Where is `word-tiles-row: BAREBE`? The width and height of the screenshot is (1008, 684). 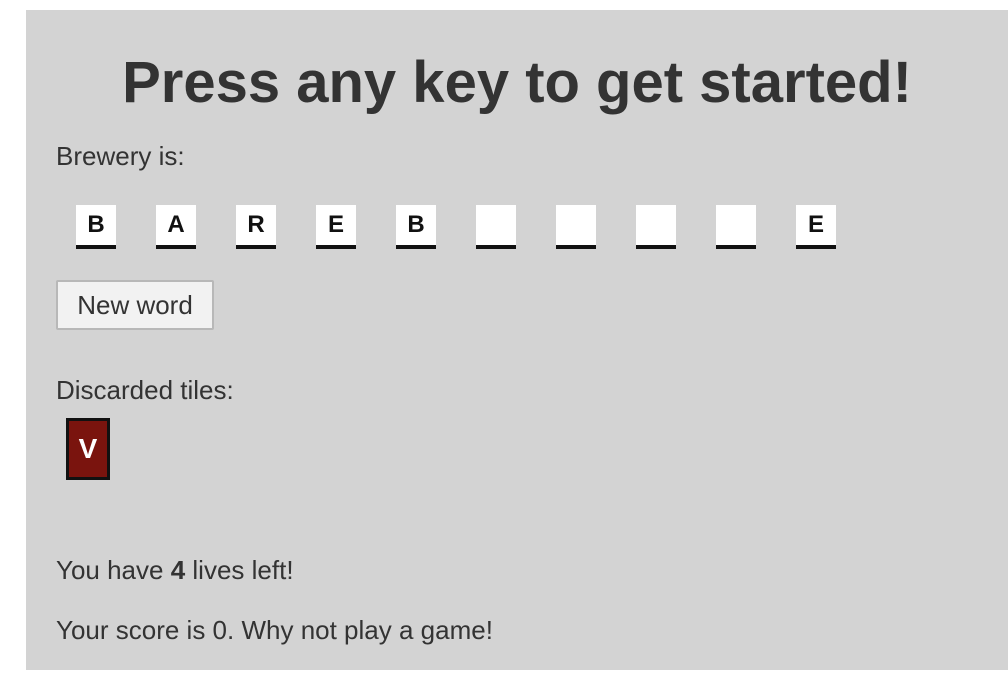 word-tiles-row: BAREBE is located at coordinates (456, 228).